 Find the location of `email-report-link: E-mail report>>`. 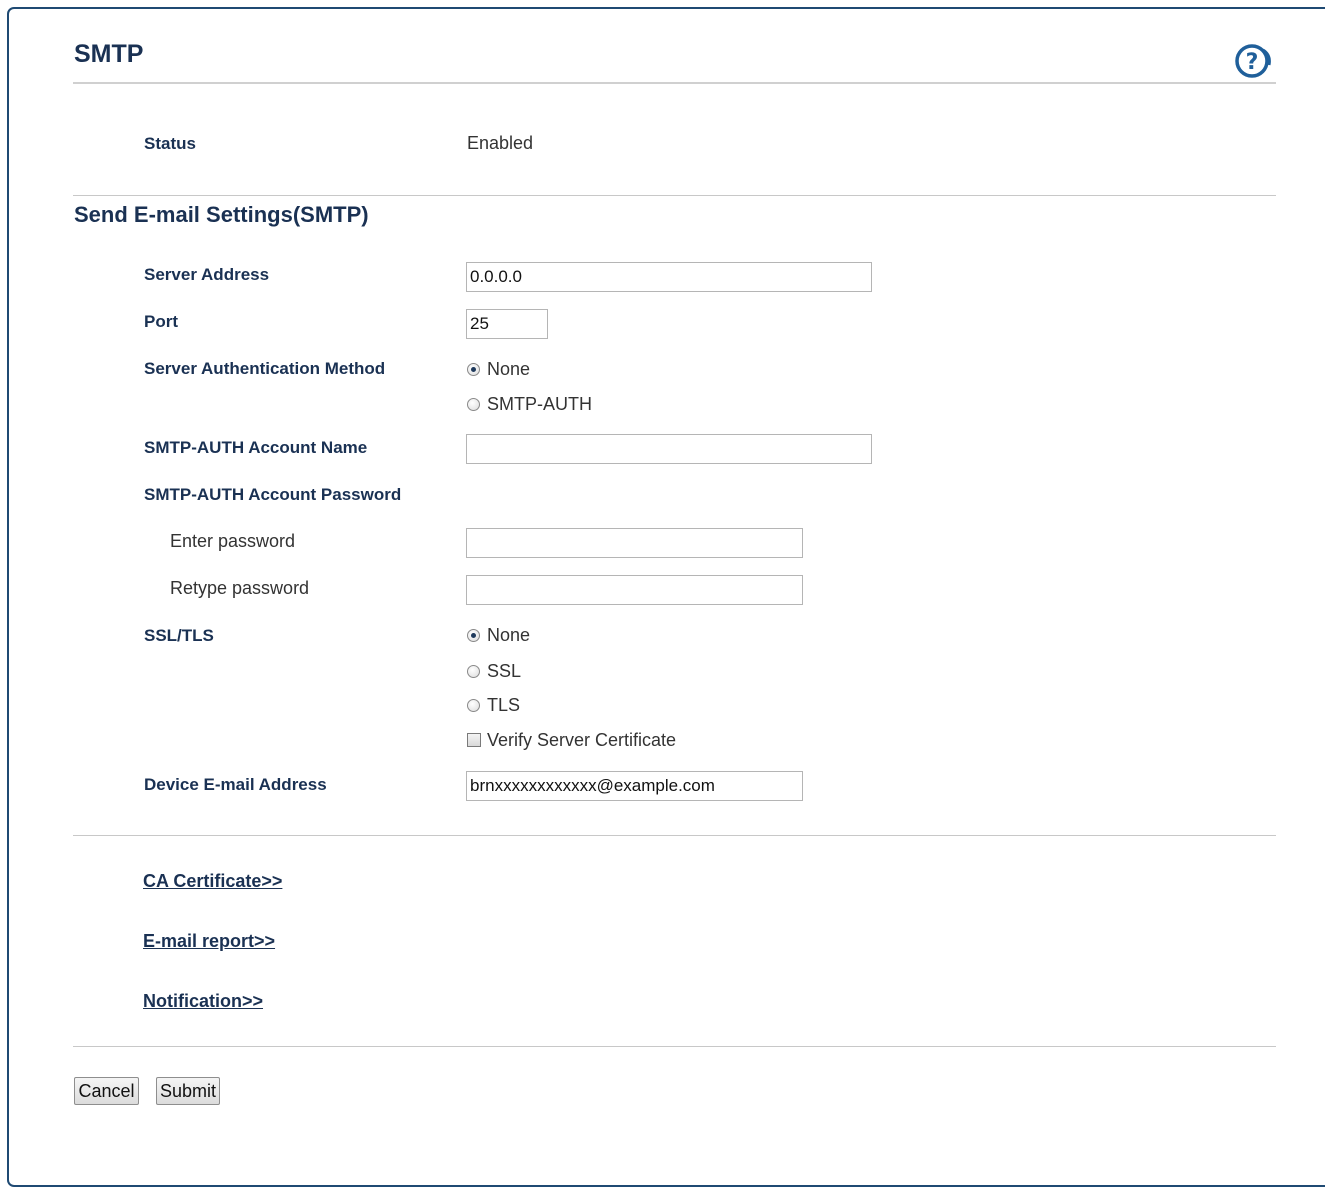

email-report-link: E-mail report>> is located at coordinates (209, 941).